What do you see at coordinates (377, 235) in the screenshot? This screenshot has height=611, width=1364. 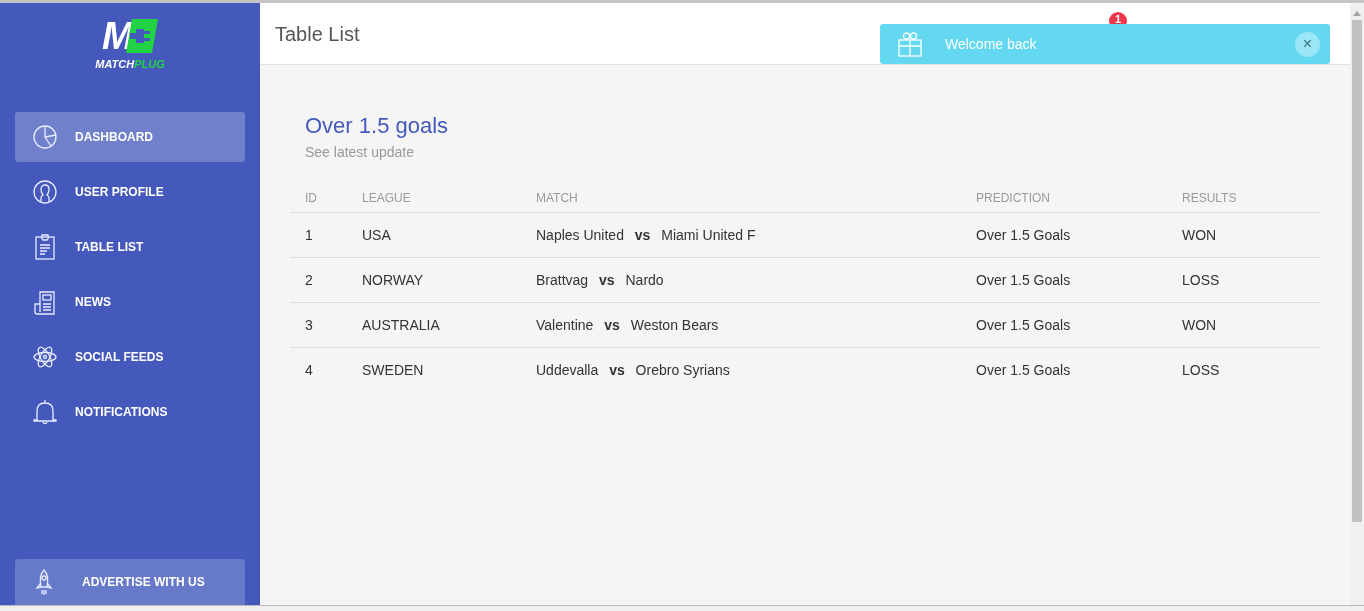 I see `table-cell-text: USA` at bounding box center [377, 235].